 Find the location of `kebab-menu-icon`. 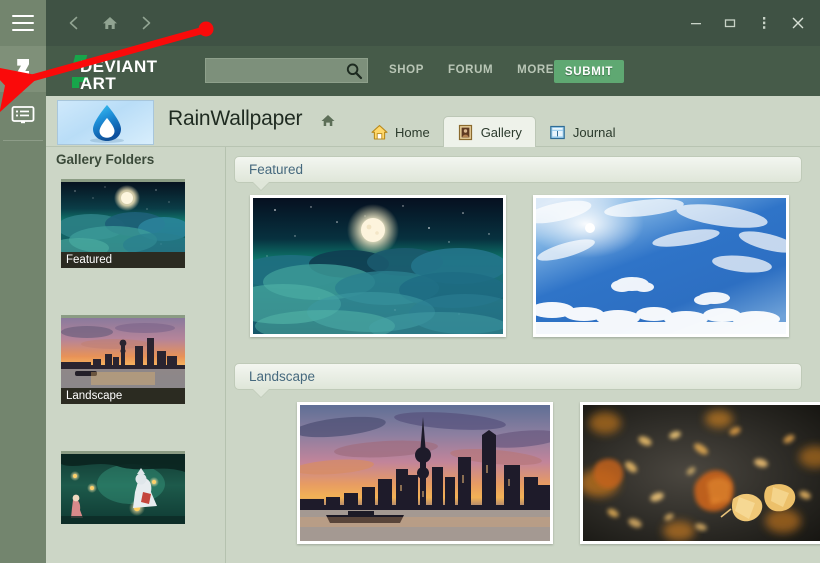

kebab-menu-icon is located at coordinates (764, 23).